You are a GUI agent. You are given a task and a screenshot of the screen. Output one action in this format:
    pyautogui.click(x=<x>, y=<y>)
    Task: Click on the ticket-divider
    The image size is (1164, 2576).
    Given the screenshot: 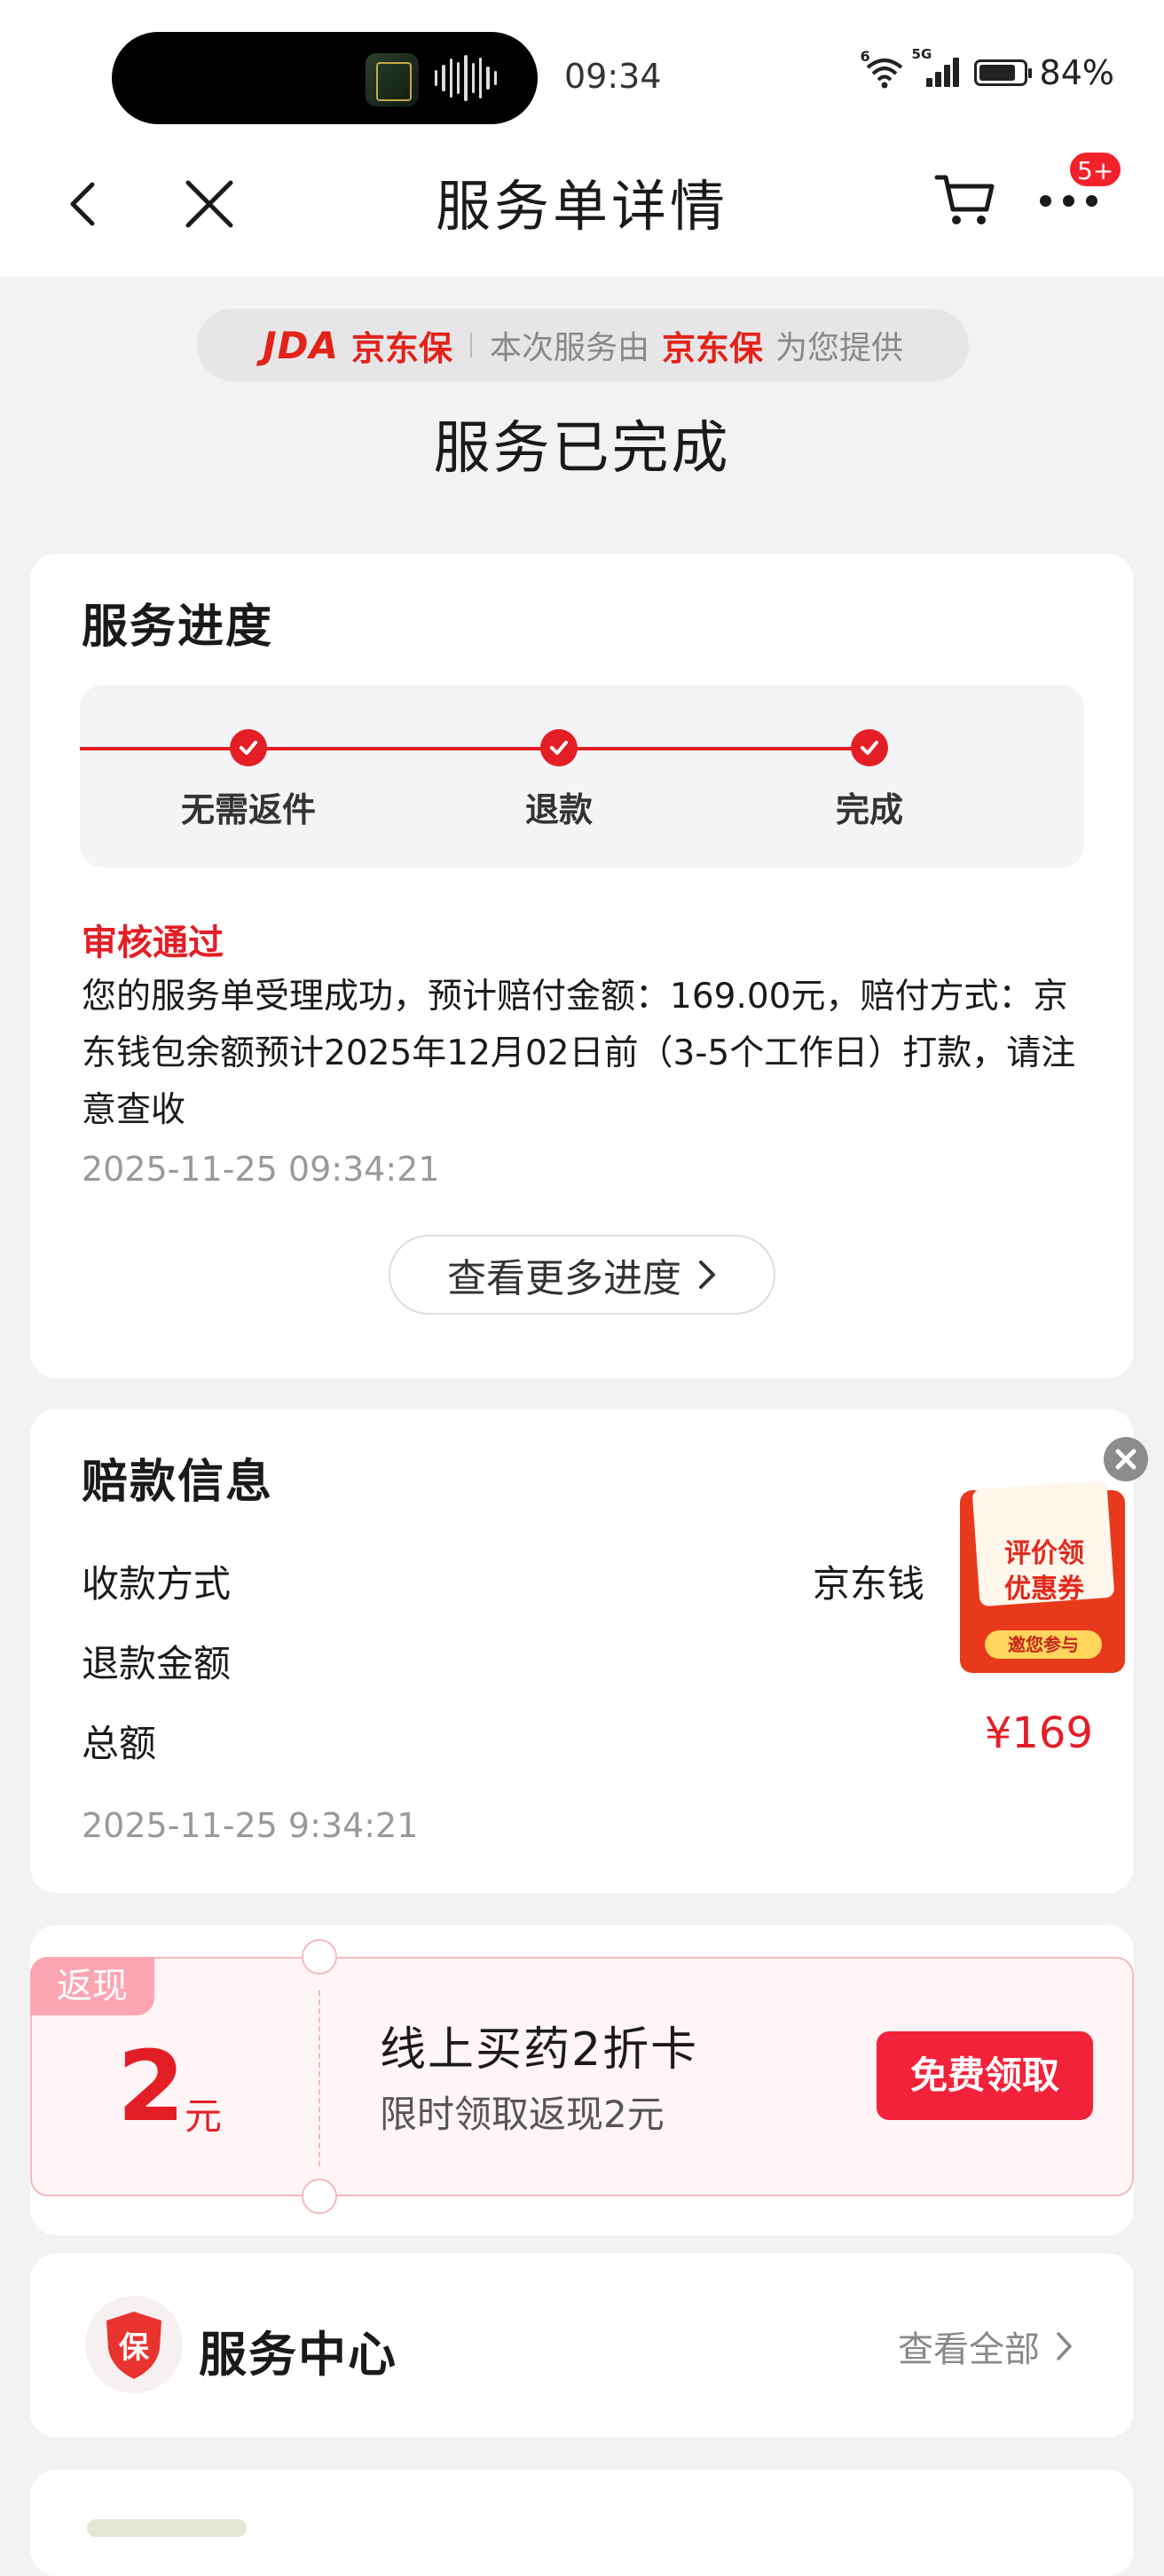 What is the action you would take?
    pyautogui.click(x=319, y=2078)
    